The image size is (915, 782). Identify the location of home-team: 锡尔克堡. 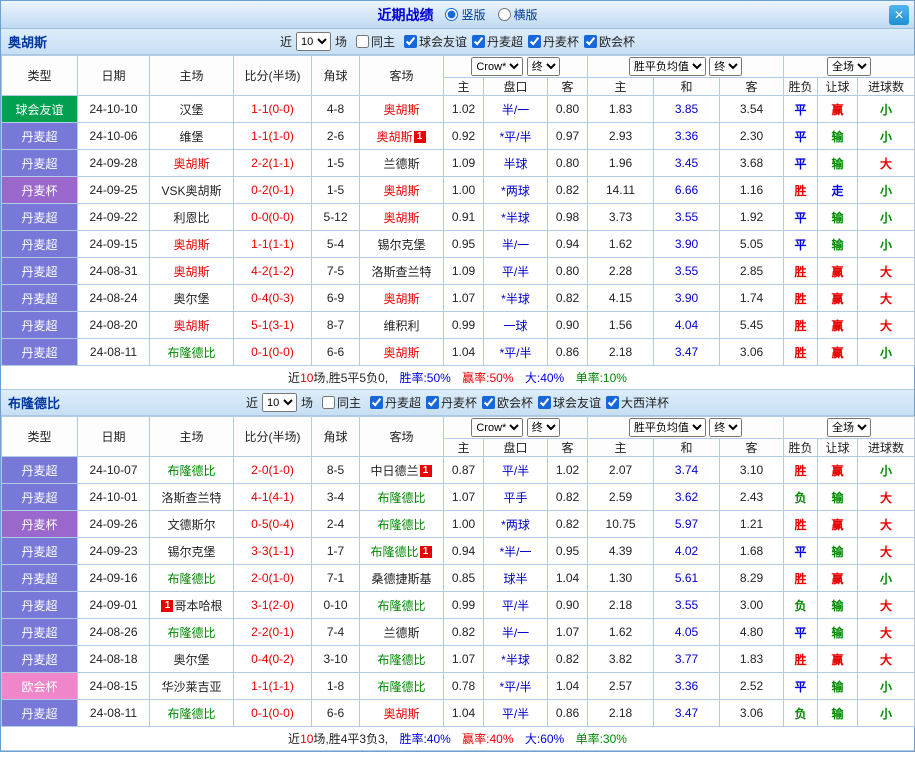
(191, 551).